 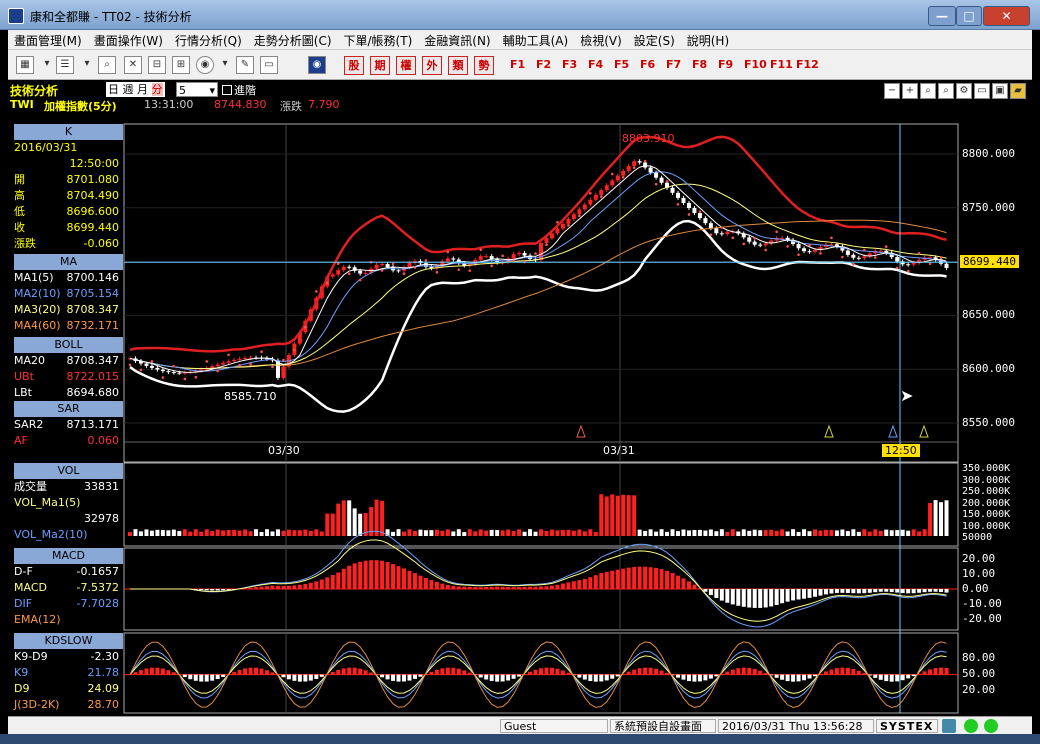 I want to click on period-minute: 分, so click(x=157, y=89).